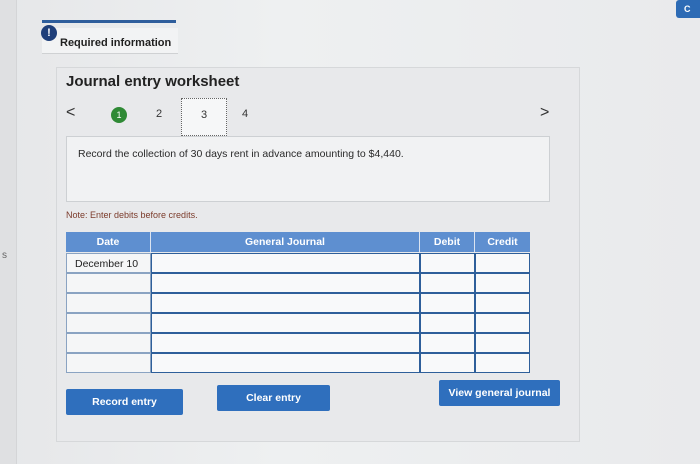 The image size is (700, 464). I want to click on left-sidebar-strip: s, so click(8, 232).